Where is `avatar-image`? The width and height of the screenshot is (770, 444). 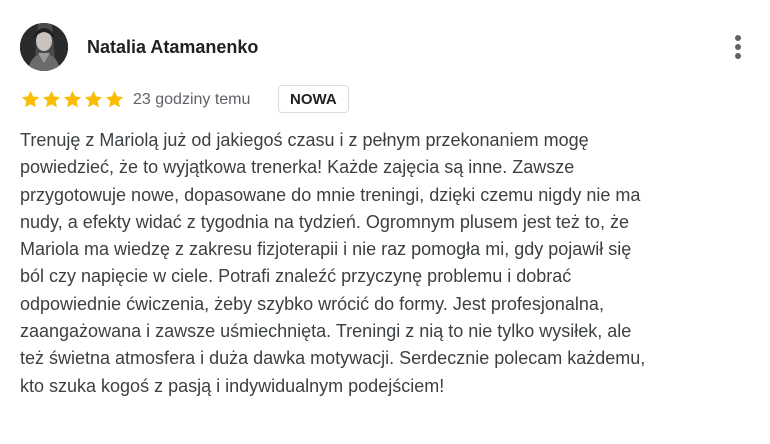
avatar-image is located at coordinates (44, 47).